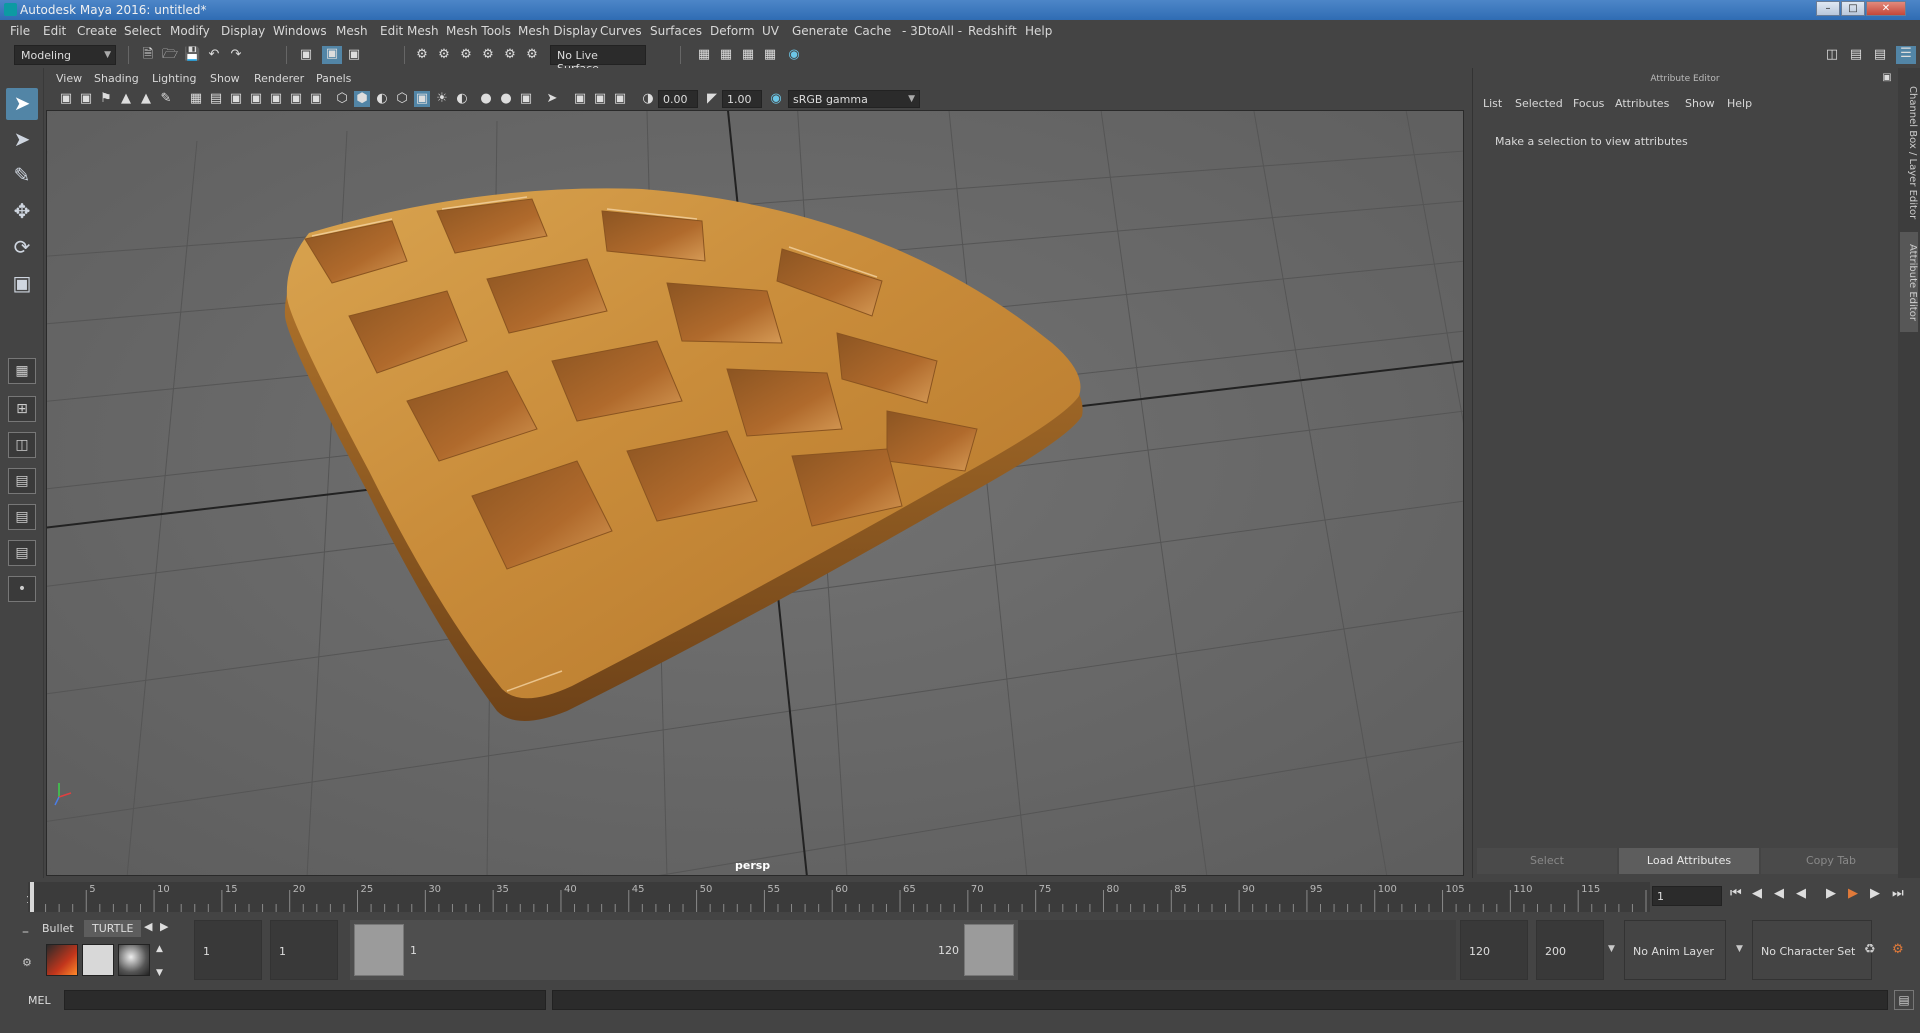 This screenshot has height=1033, width=1920. I want to click on menu-help: Help, so click(1038, 31).